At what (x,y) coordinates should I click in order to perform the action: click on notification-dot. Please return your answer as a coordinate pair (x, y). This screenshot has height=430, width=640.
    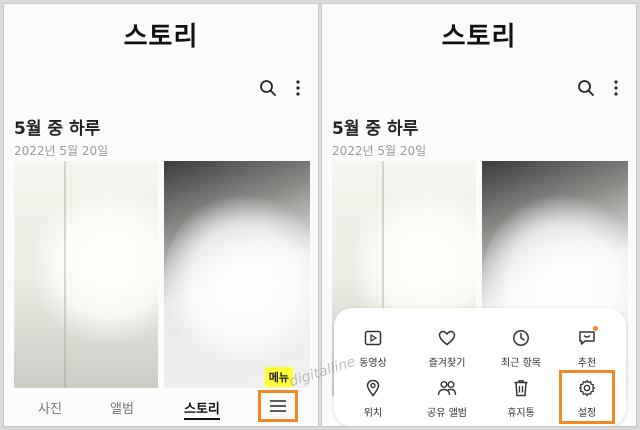
    Looking at the image, I should click on (595, 328).